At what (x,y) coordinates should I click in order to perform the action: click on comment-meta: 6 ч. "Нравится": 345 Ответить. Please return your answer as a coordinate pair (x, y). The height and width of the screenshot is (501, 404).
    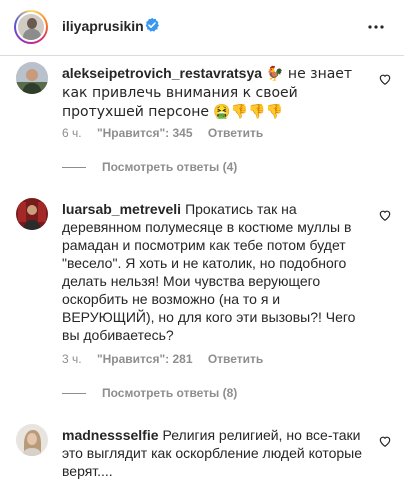
    Looking at the image, I should click on (168, 133).